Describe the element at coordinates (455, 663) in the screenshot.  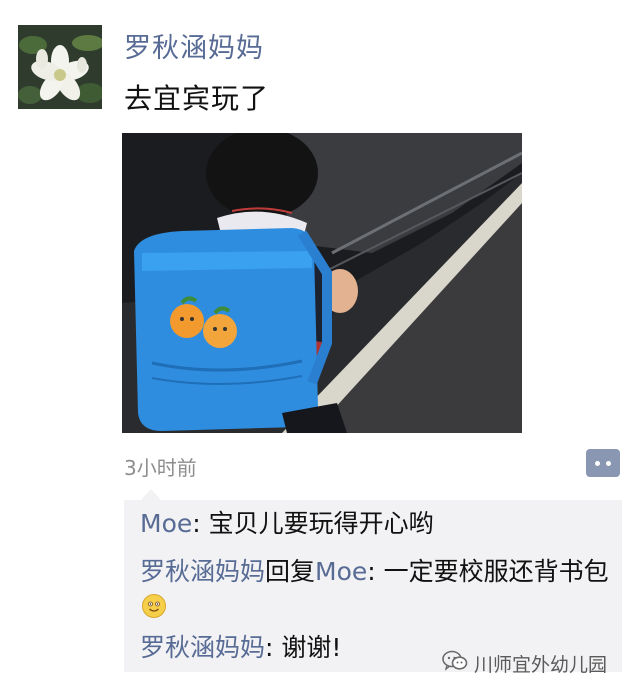
I see `wechat-icon` at that location.